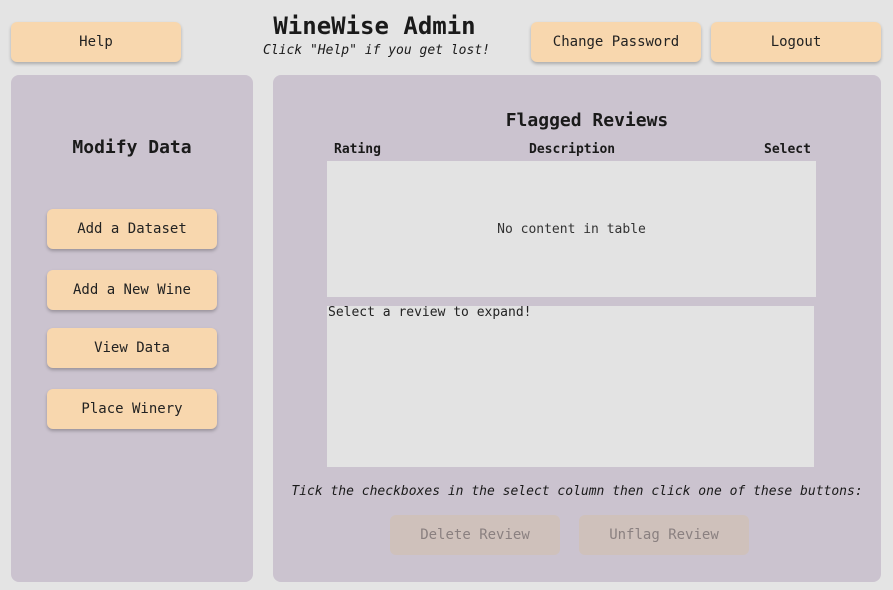  I want to click on column-header-description: Description, so click(572, 149).